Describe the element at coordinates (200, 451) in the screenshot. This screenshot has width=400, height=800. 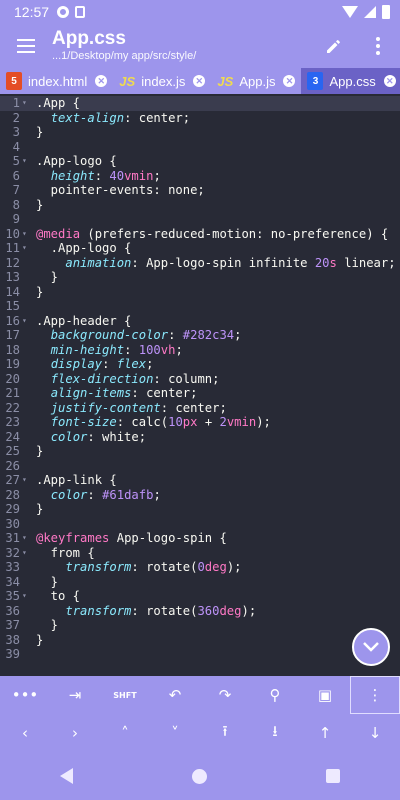
I see `code-line: 25}` at that location.